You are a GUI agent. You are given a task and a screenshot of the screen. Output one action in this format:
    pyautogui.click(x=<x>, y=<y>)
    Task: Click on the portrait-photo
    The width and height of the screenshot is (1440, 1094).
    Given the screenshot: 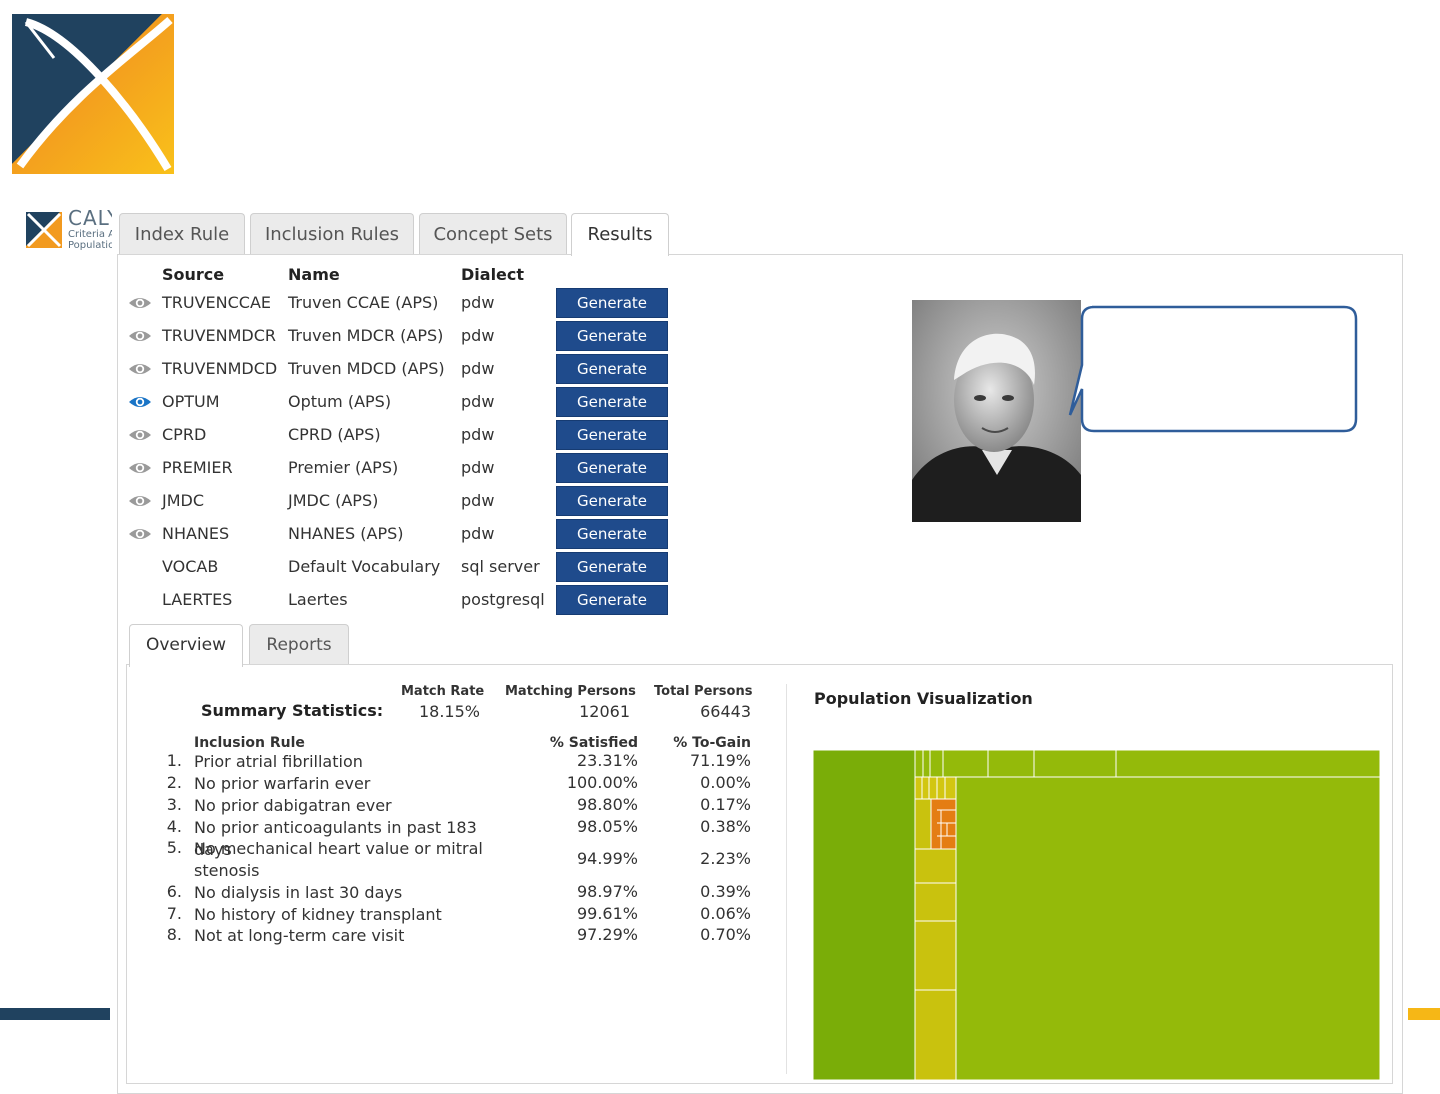 What is the action you would take?
    pyautogui.click(x=996, y=411)
    